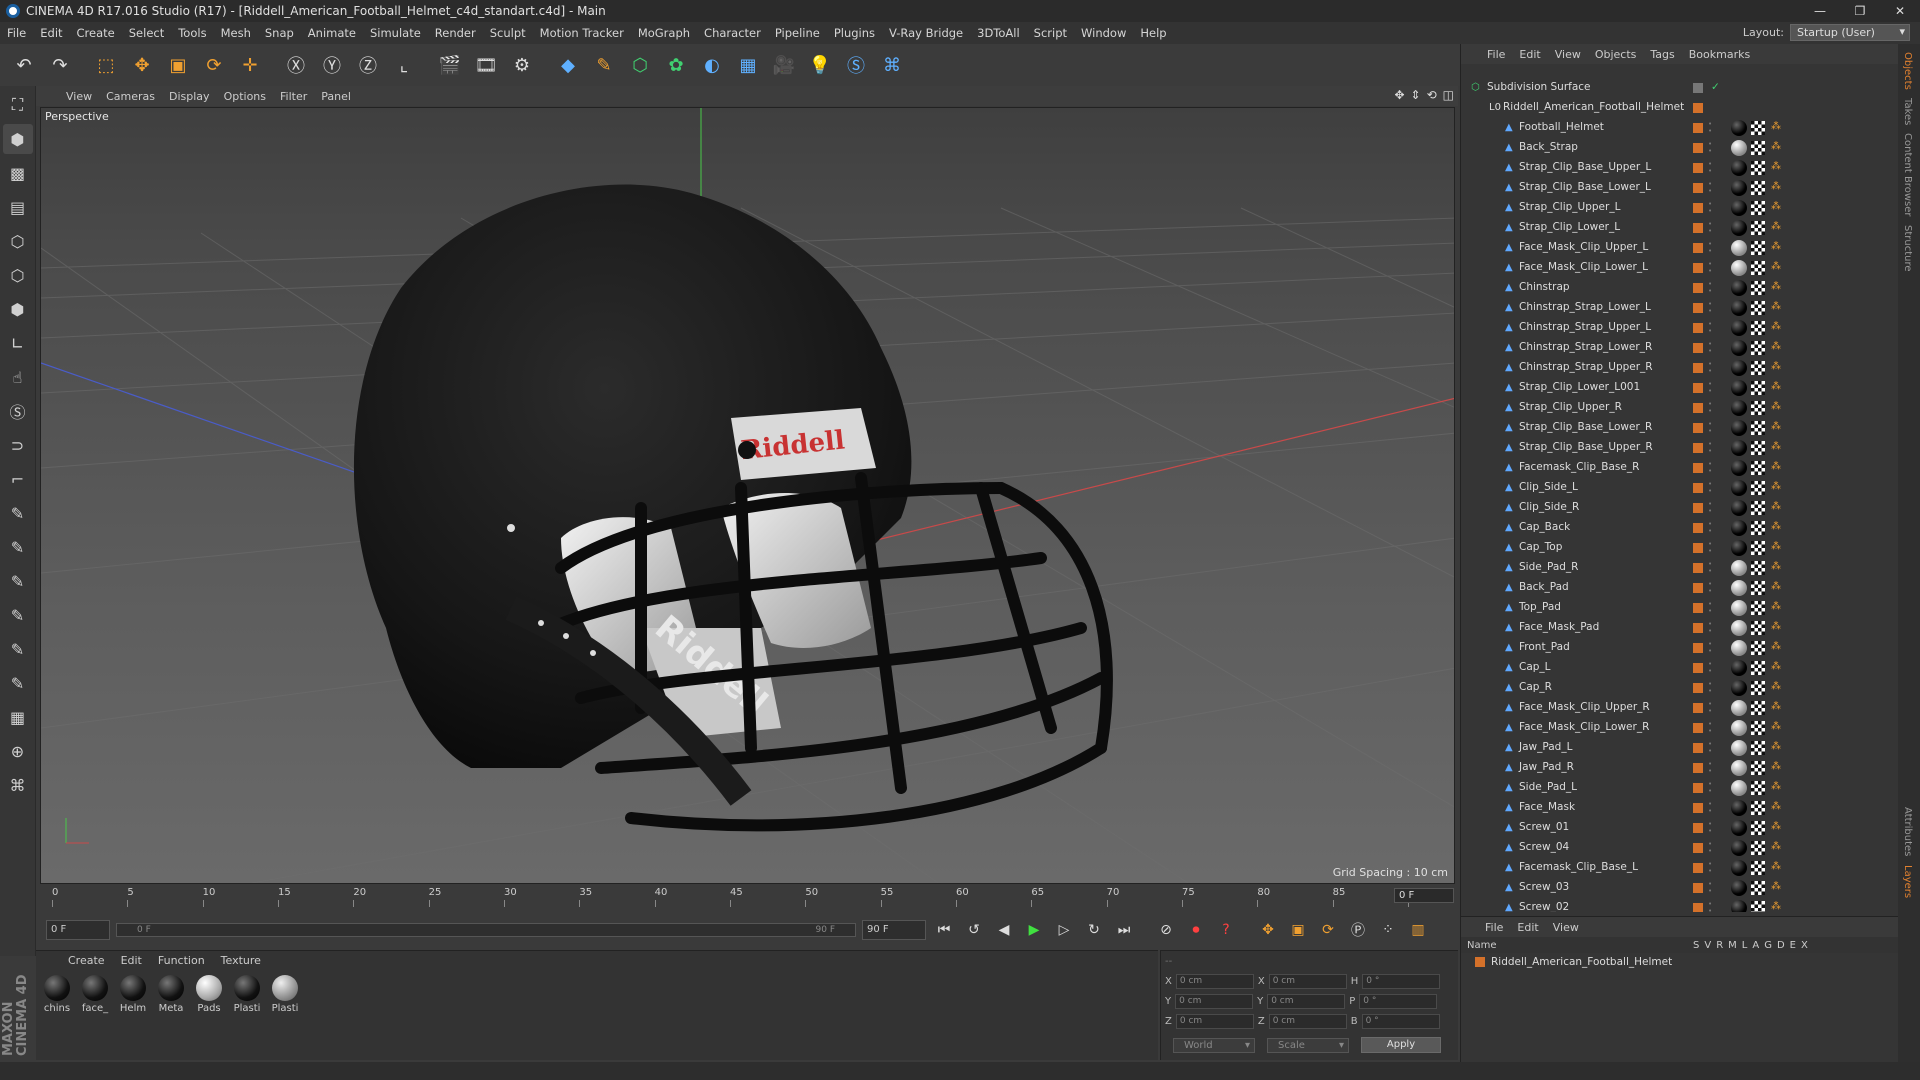  Describe the element at coordinates (486, 930) in the screenshot. I see `frame-range-slider: 0 F 90 F` at that location.